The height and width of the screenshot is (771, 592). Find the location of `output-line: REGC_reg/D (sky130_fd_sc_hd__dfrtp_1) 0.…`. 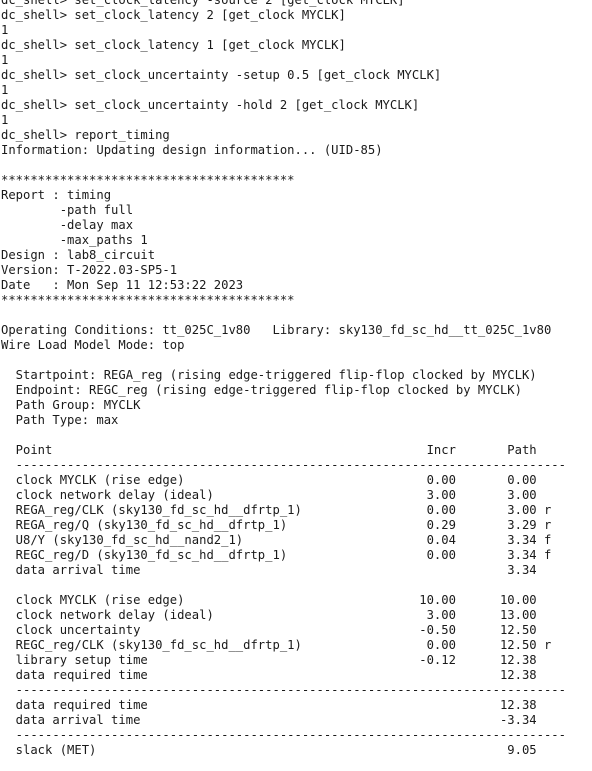

output-line: REGC_reg/D (sky130_fd_sc_hd__dfrtp_1) 0.… is located at coordinates (276, 555).